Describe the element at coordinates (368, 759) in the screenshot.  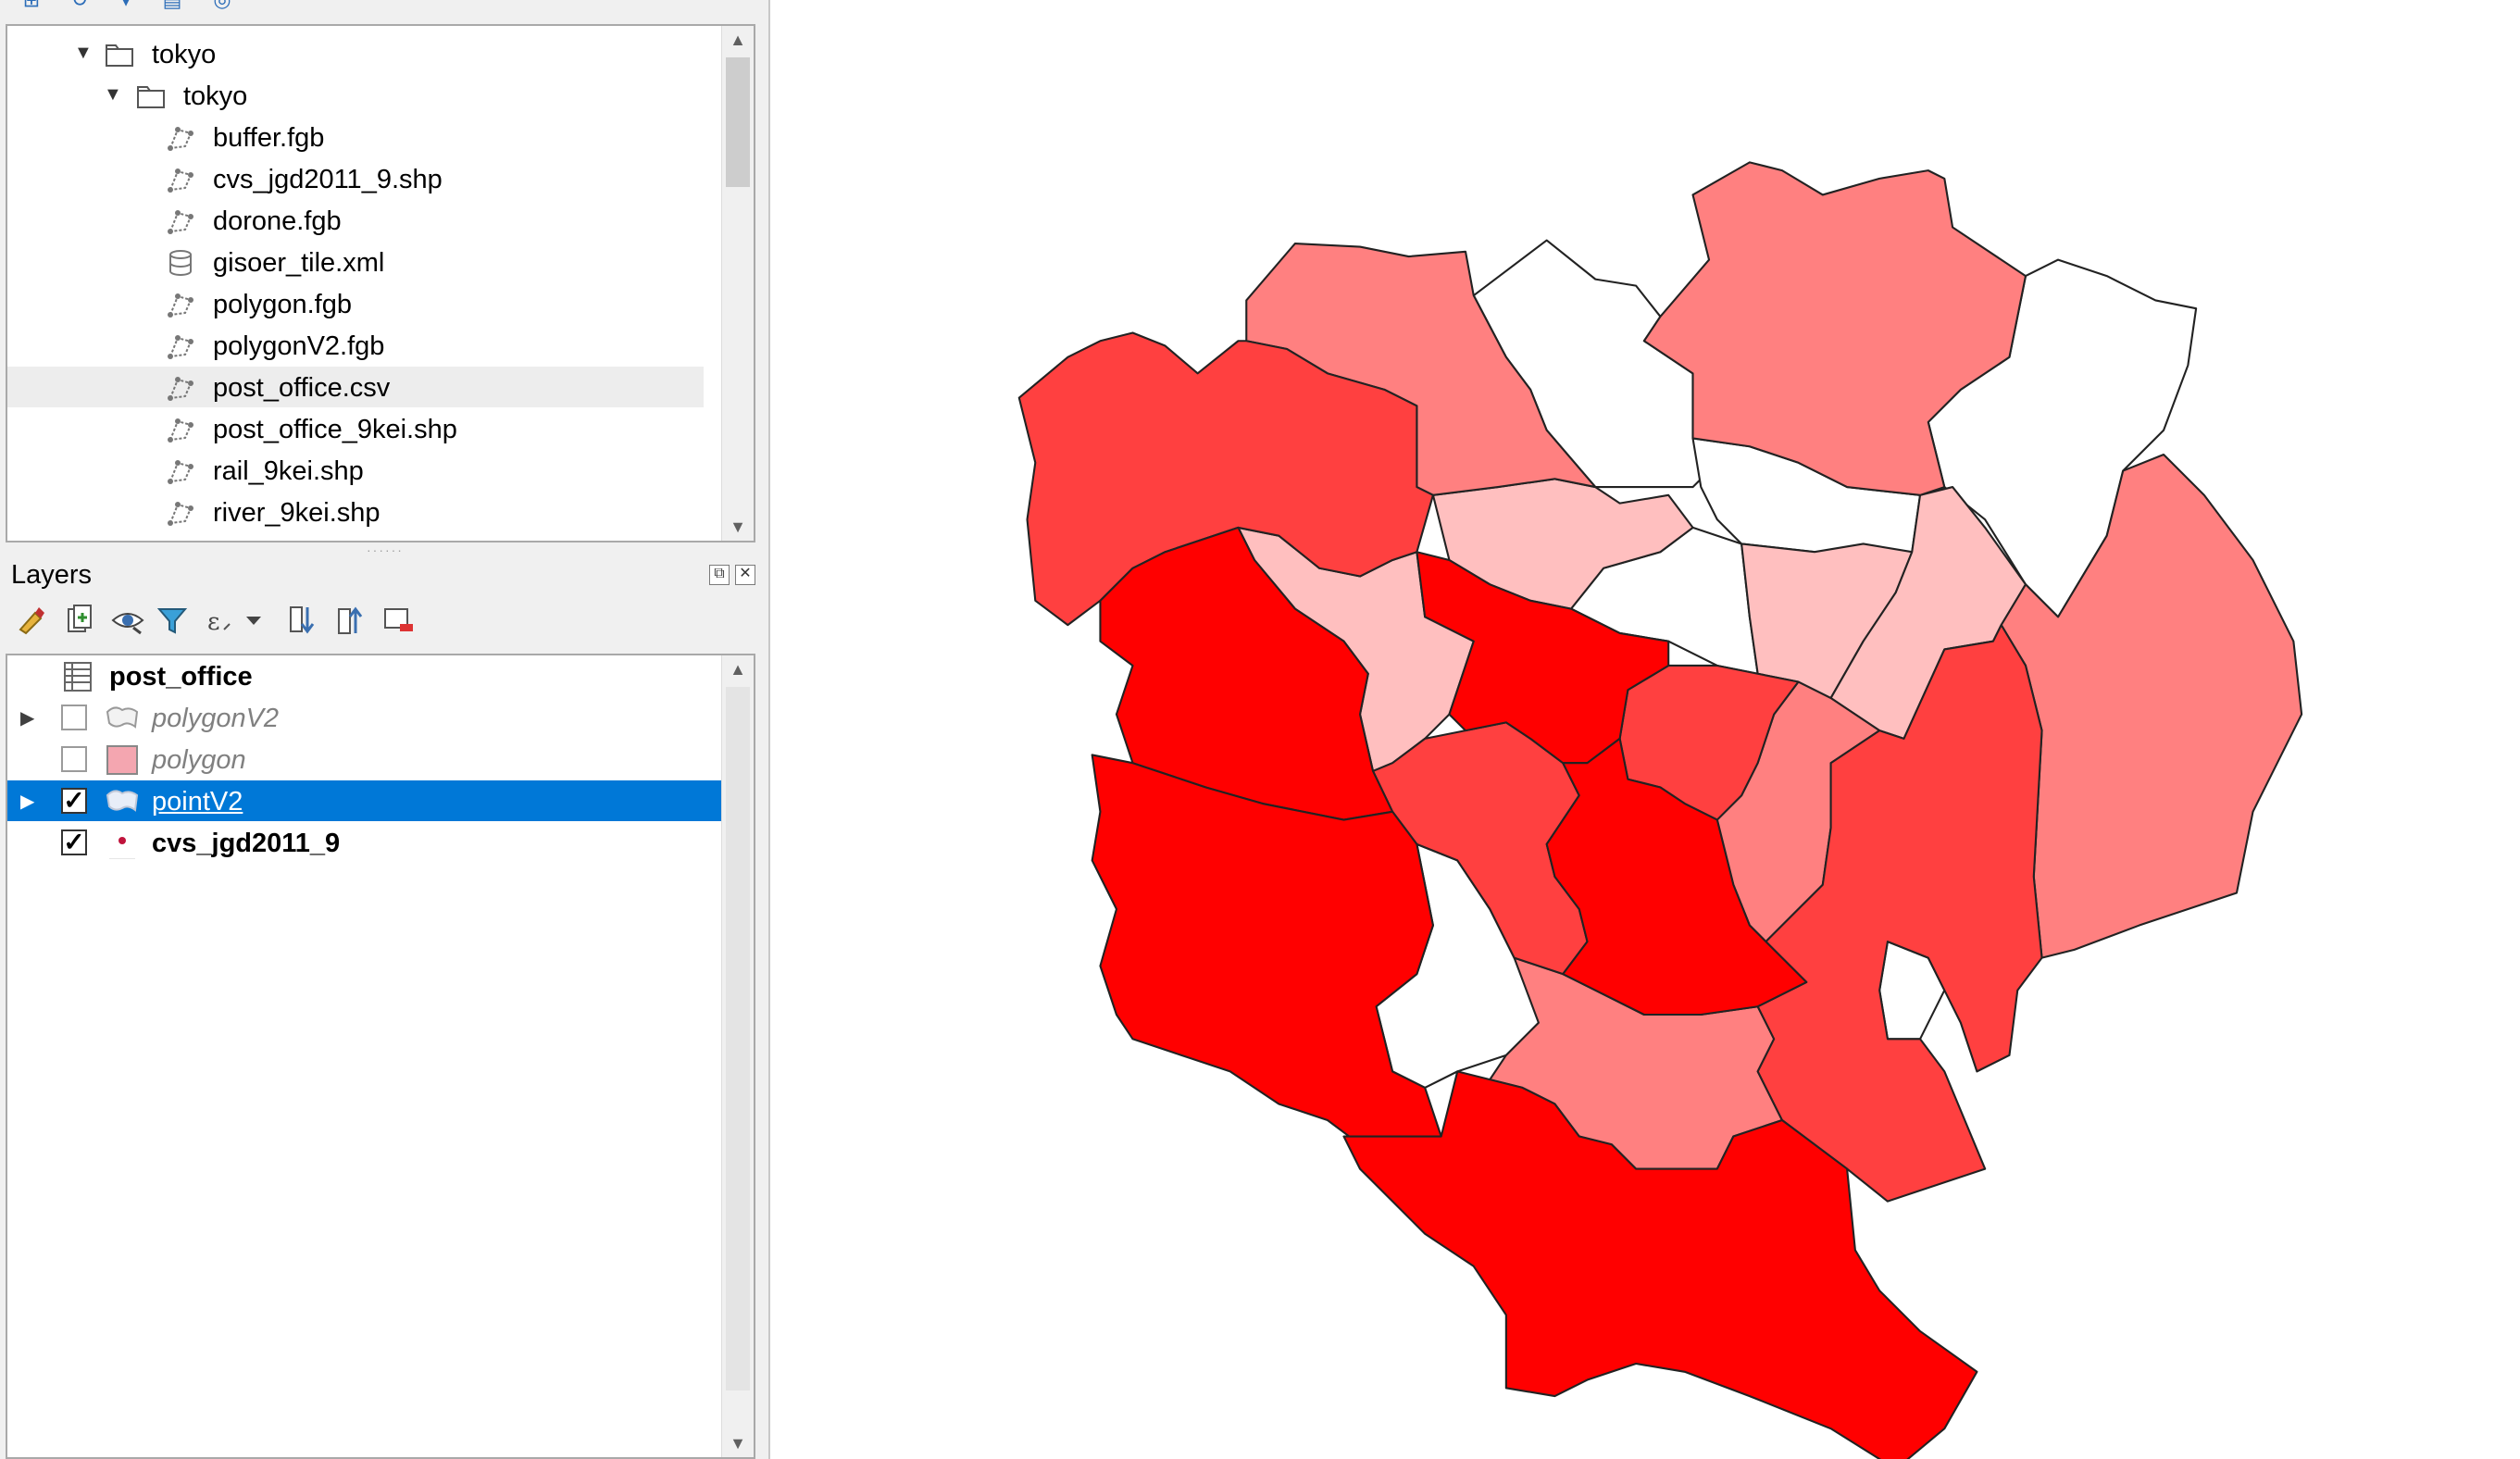
I see `layer-row-polygon: polygon` at that location.